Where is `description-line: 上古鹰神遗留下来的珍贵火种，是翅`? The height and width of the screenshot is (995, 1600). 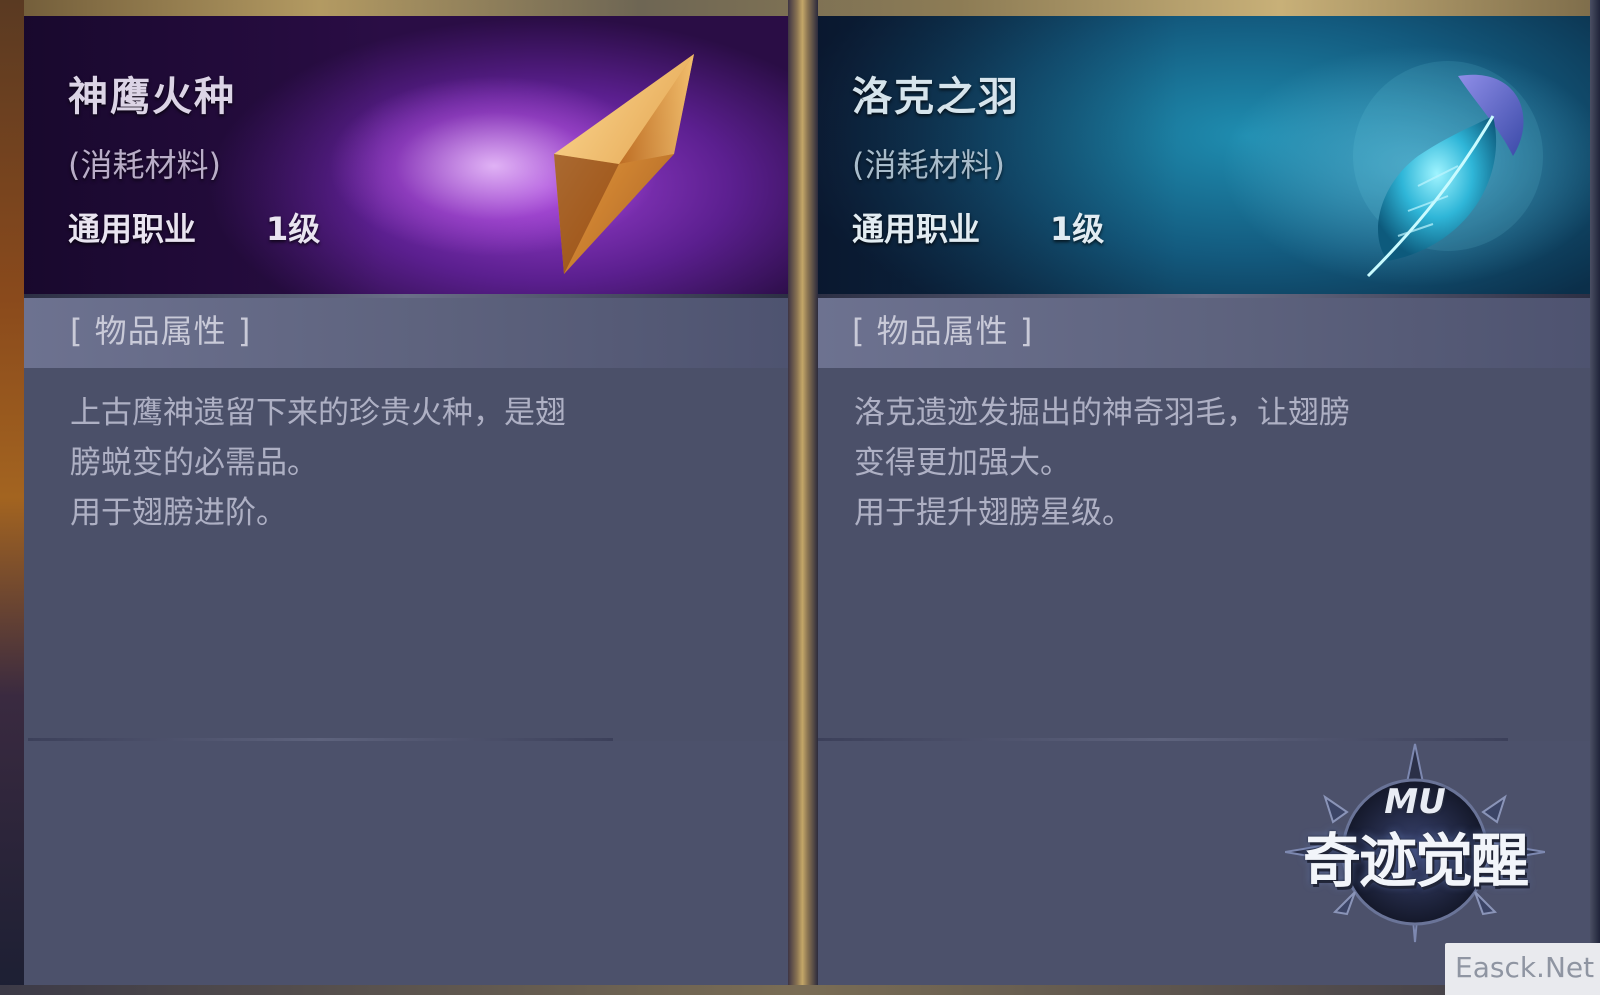
description-line: 上古鹰神遗留下来的珍贵火种，是翅 is located at coordinates (318, 413).